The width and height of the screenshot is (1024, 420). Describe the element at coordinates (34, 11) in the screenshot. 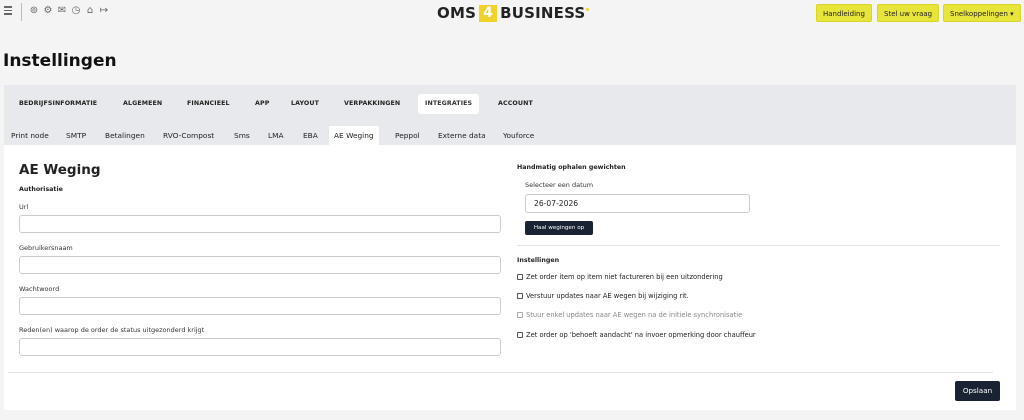

I see `user-icon: ⊚` at that location.